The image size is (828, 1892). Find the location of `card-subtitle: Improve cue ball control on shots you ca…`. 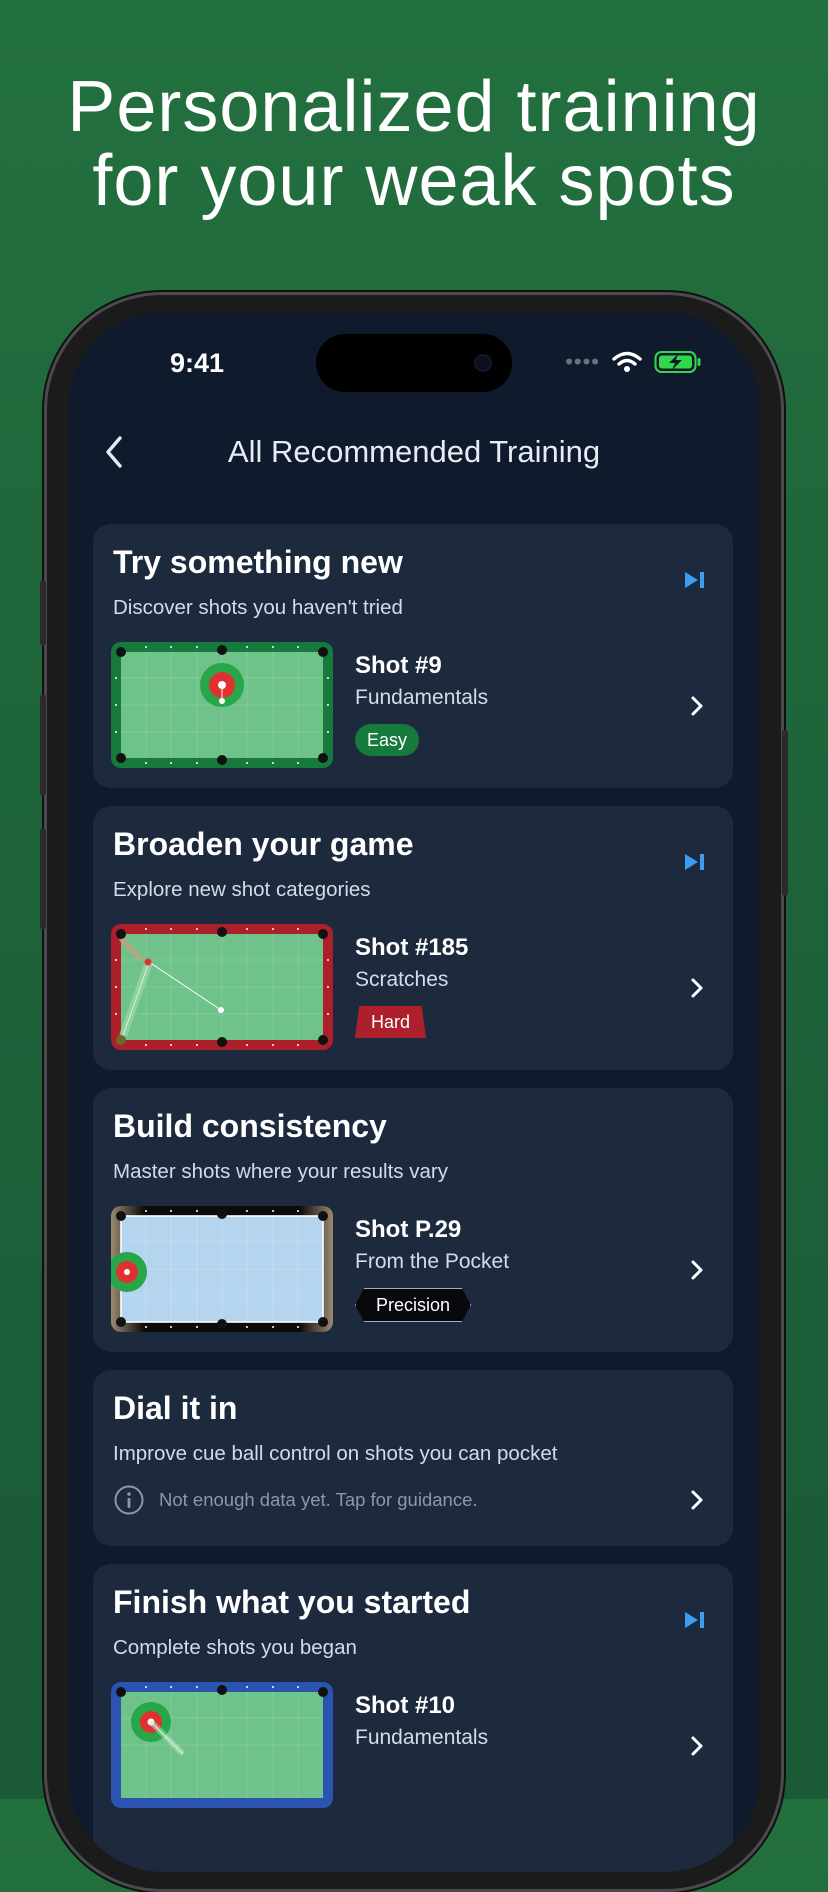

card-subtitle: Improve cue ball control on shots you ca… is located at coordinates (335, 1453).